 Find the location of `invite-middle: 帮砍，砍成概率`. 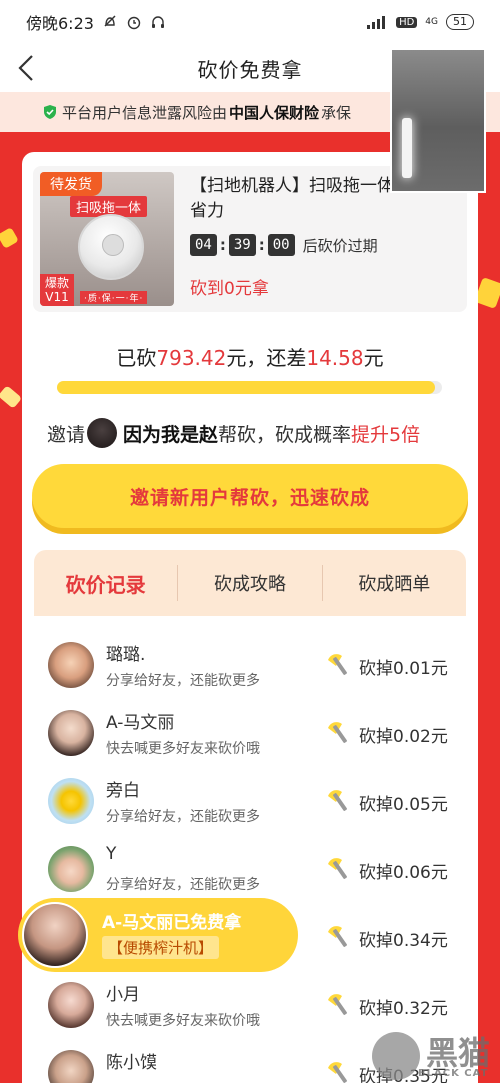

invite-middle: 帮砍，砍成概率 is located at coordinates (285, 434).